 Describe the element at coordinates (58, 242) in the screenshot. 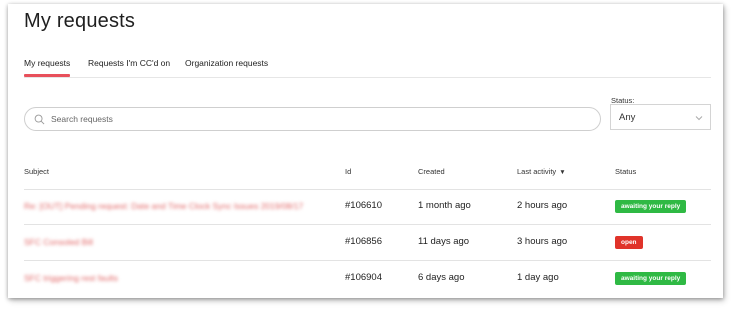

I see `request-subject-link: SFC Consoled Bill` at that location.